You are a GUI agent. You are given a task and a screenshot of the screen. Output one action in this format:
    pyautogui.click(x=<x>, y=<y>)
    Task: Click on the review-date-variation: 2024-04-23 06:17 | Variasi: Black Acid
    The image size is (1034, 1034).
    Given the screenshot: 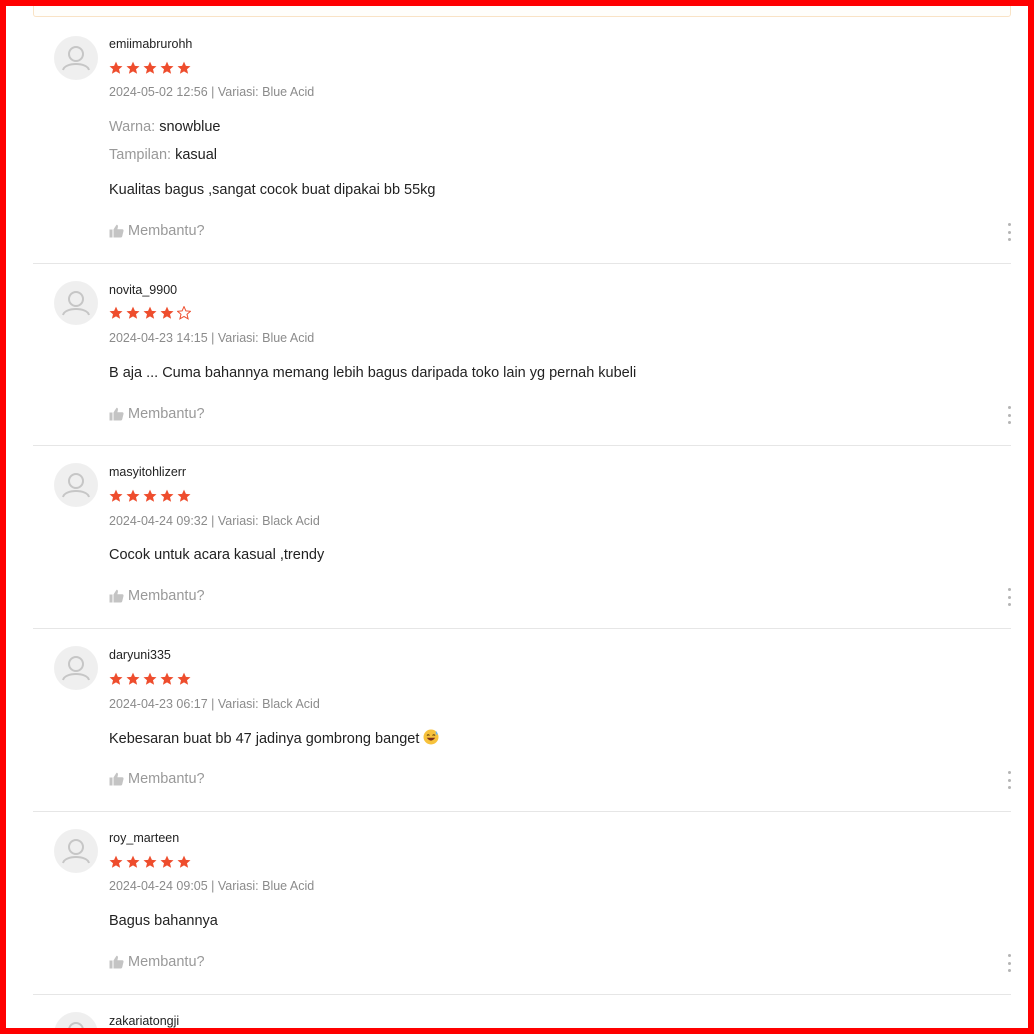 What is the action you would take?
    pyautogui.click(x=214, y=704)
    